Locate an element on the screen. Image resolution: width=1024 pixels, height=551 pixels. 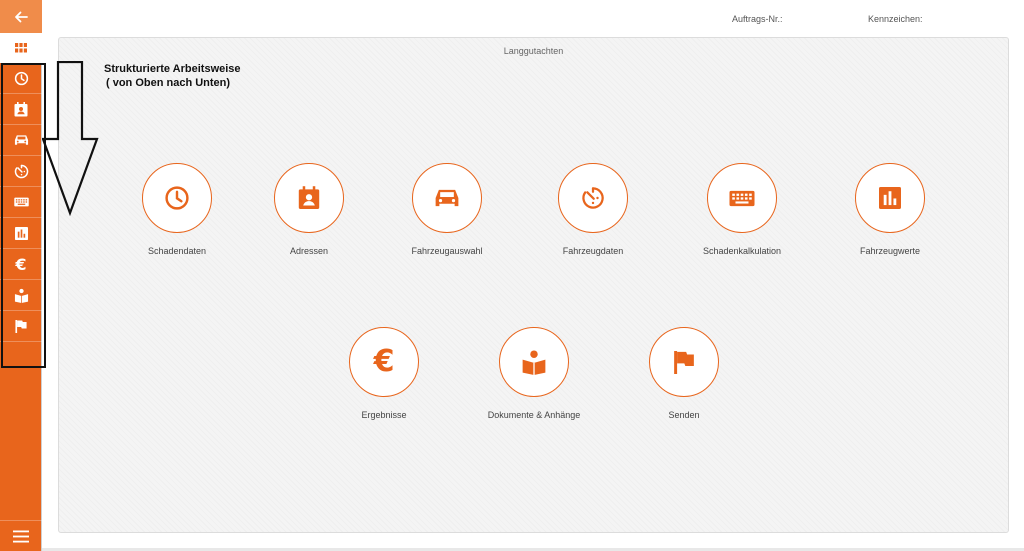
tile-ergebnisse: € Ergebnisse is located at coordinates (384, 382).